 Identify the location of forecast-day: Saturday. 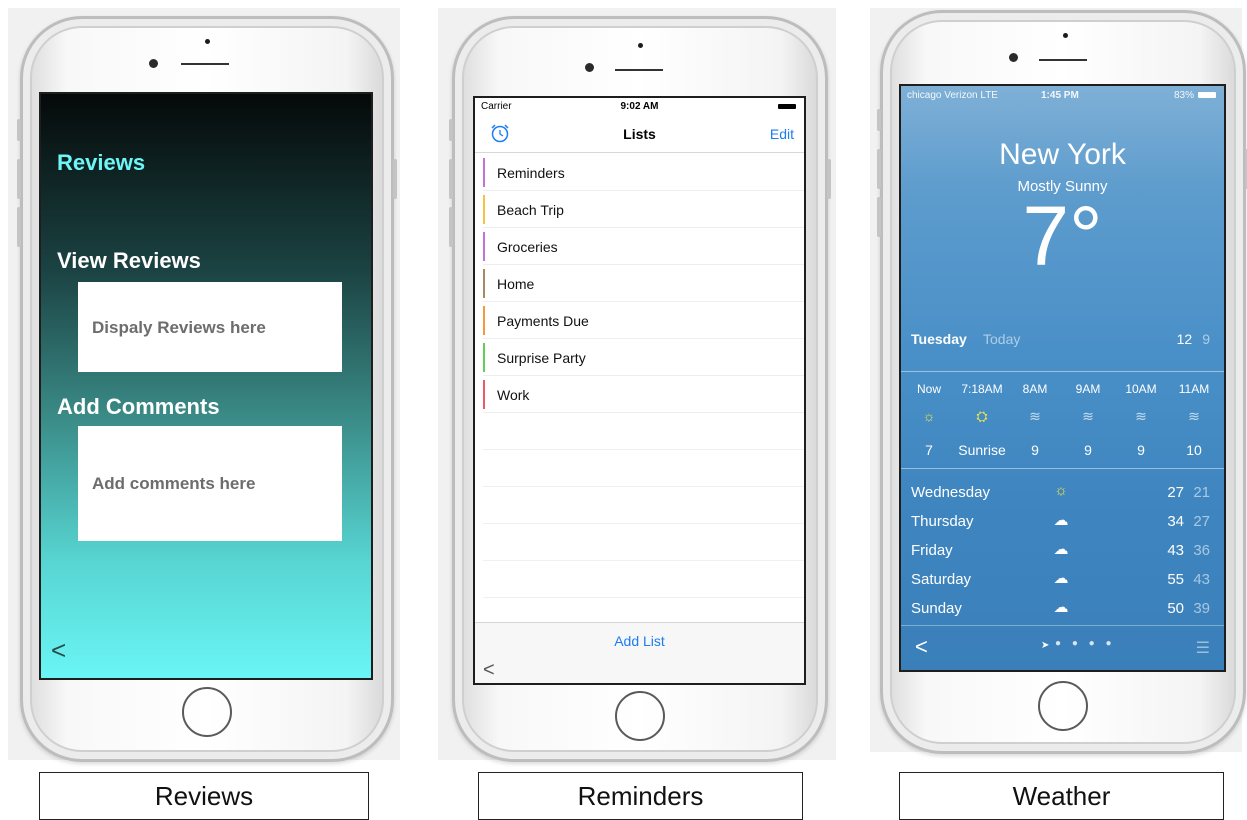
(941, 579).